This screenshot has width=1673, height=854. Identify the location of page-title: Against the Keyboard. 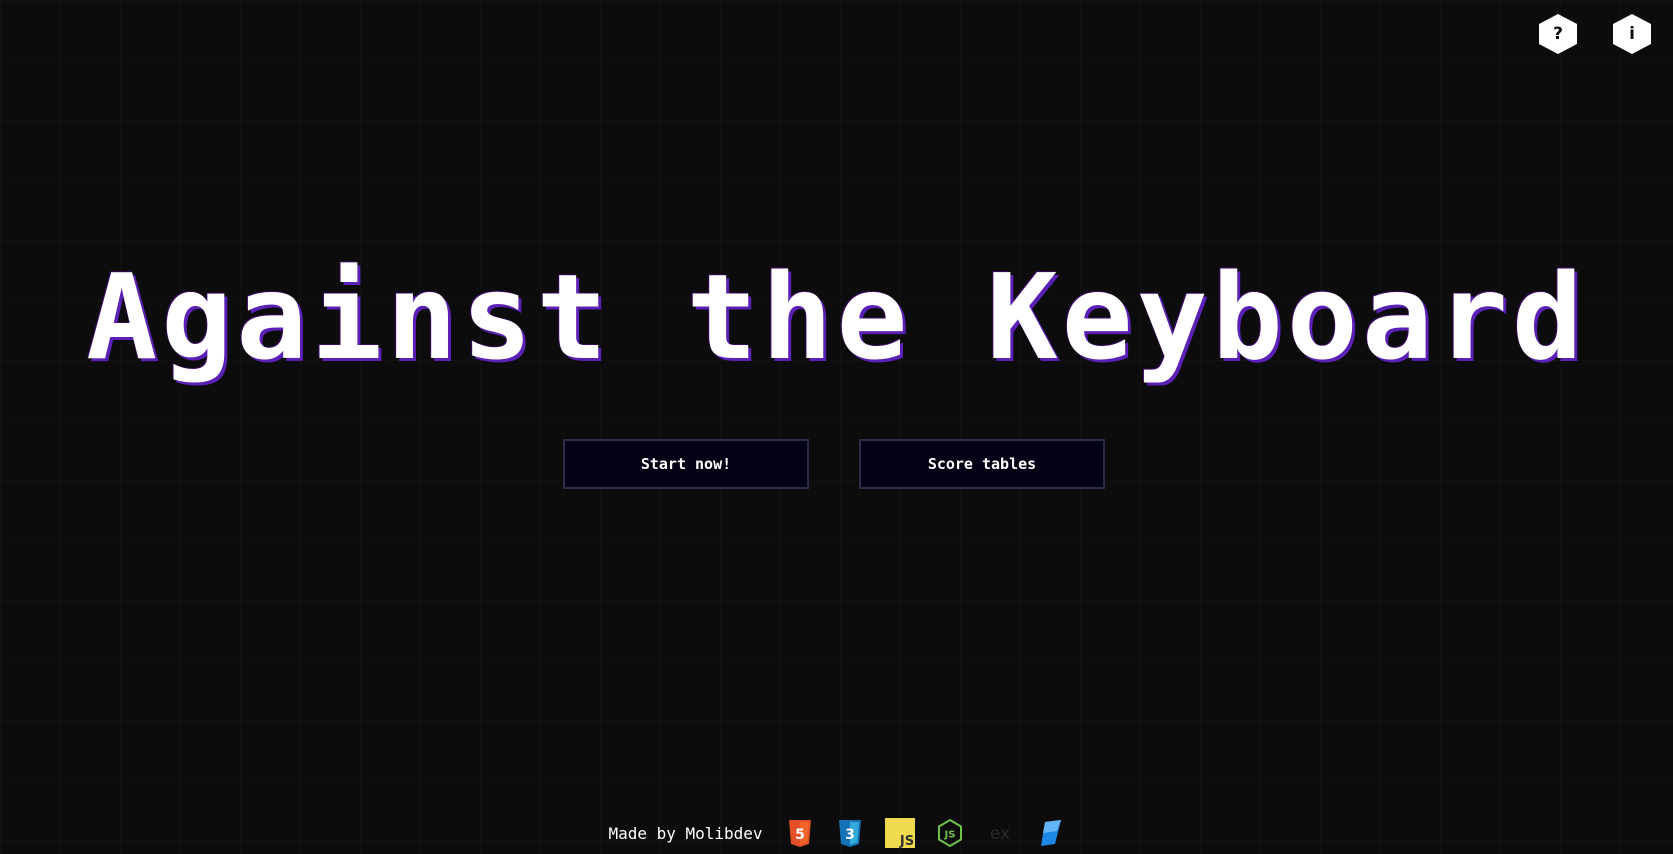
(836, 317).